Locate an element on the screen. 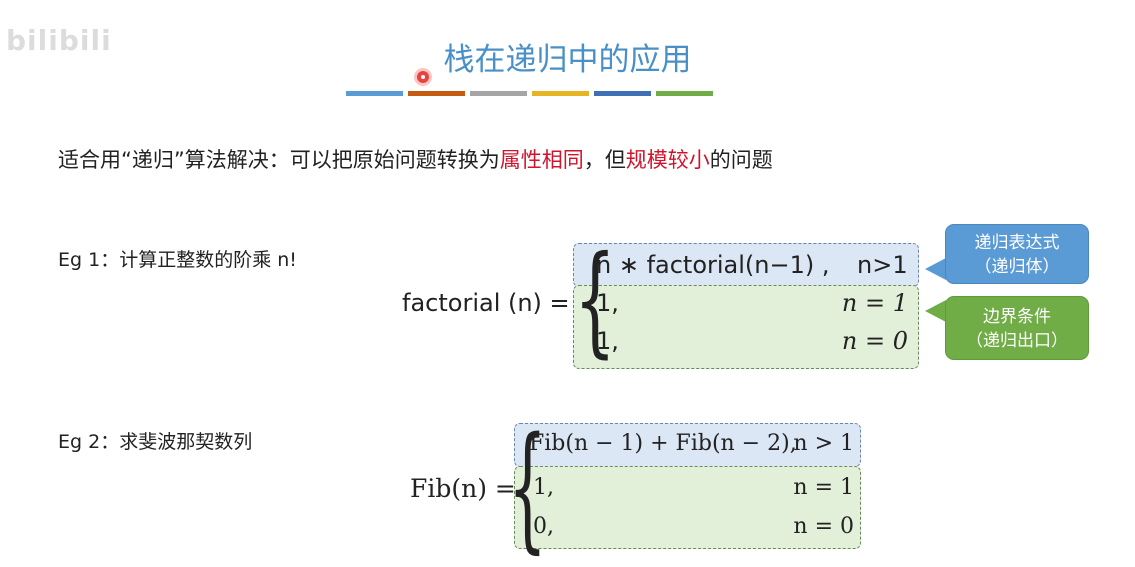 The width and height of the screenshot is (1135, 567). recursive-callout-pointer is located at coordinates (935, 269).